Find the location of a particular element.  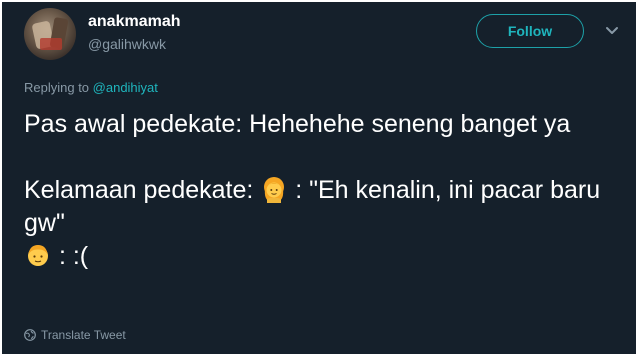

translate-tweet-label: Translate Tweet is located at coordinates (83, 335).